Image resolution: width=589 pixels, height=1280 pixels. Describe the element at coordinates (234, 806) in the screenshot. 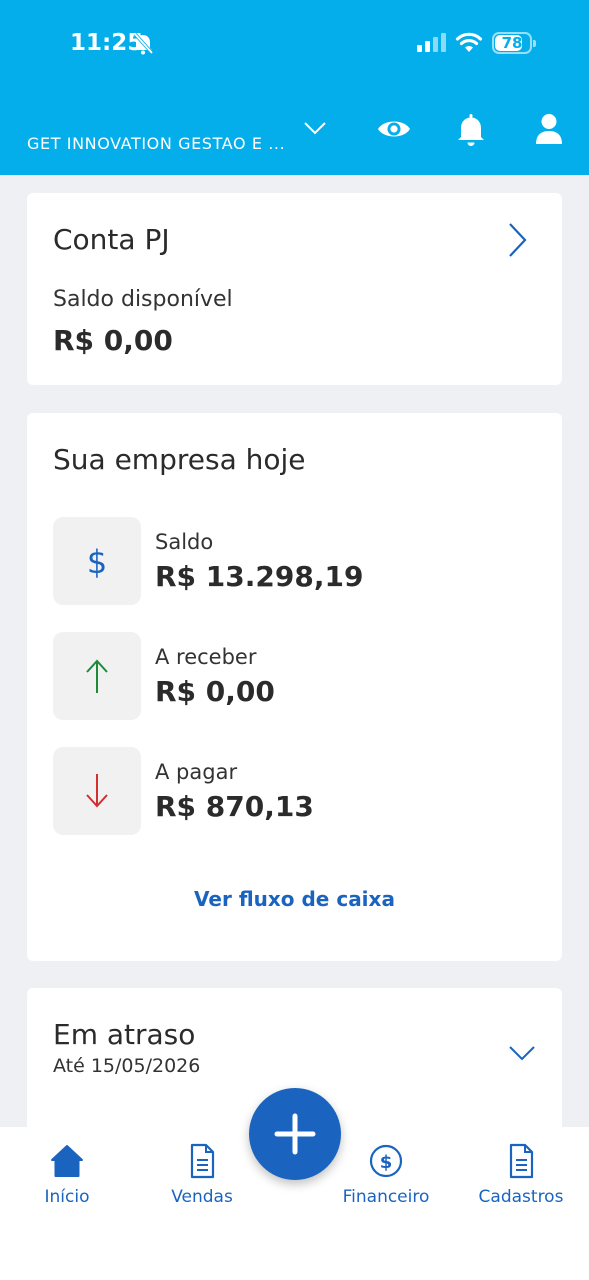

I see `a-pagar-value: R$ 870,13` at that location.